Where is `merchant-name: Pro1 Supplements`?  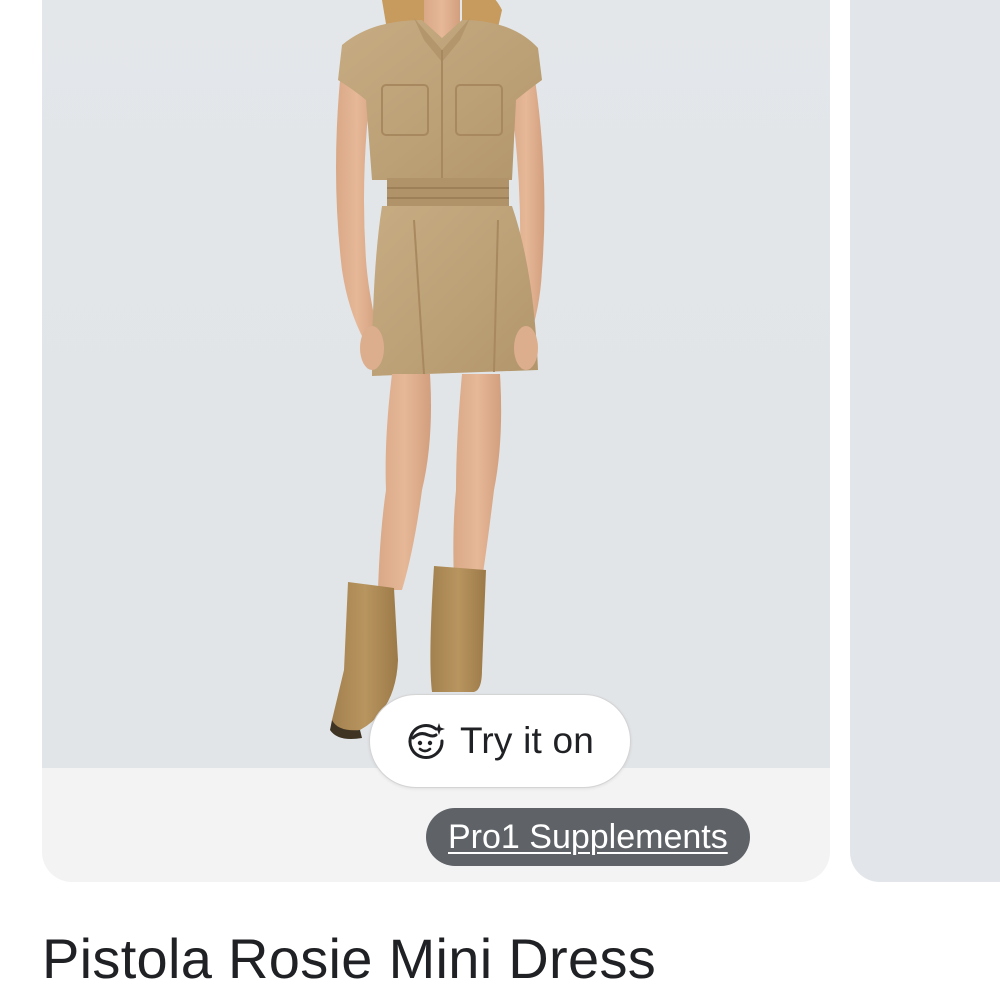 merchant-name: Pro1 Supplements is located at coordinates (588, 837).